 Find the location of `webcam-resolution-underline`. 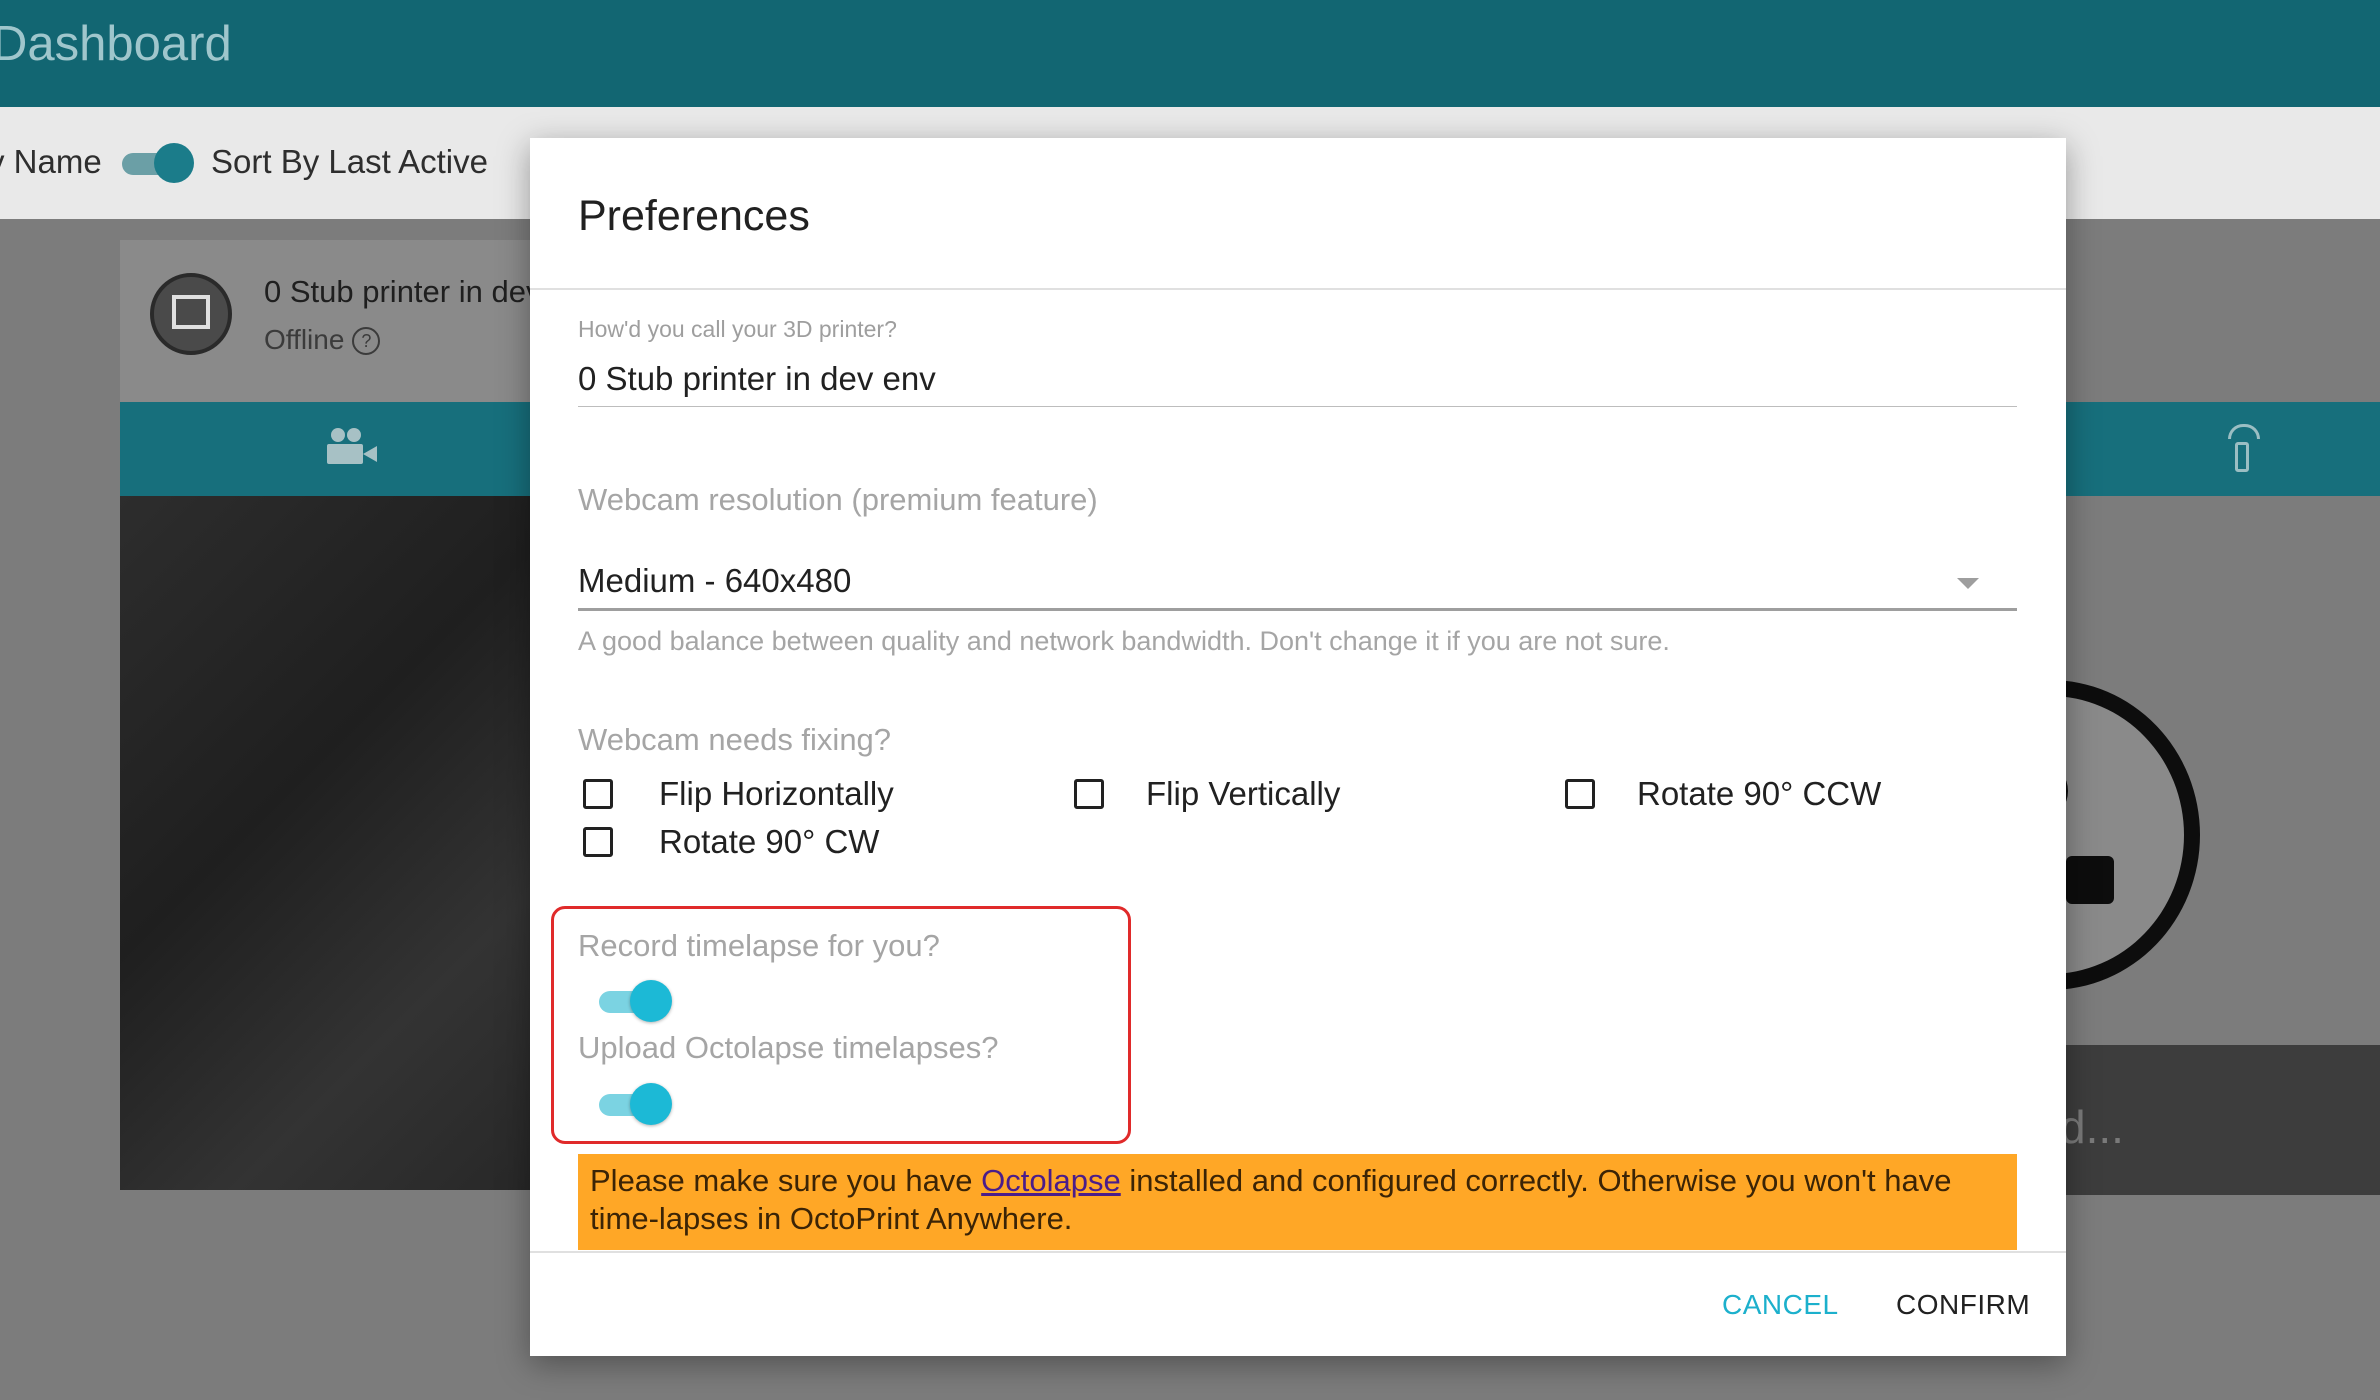

webcam-resolution-underline is located at coordinates (1297, 609).